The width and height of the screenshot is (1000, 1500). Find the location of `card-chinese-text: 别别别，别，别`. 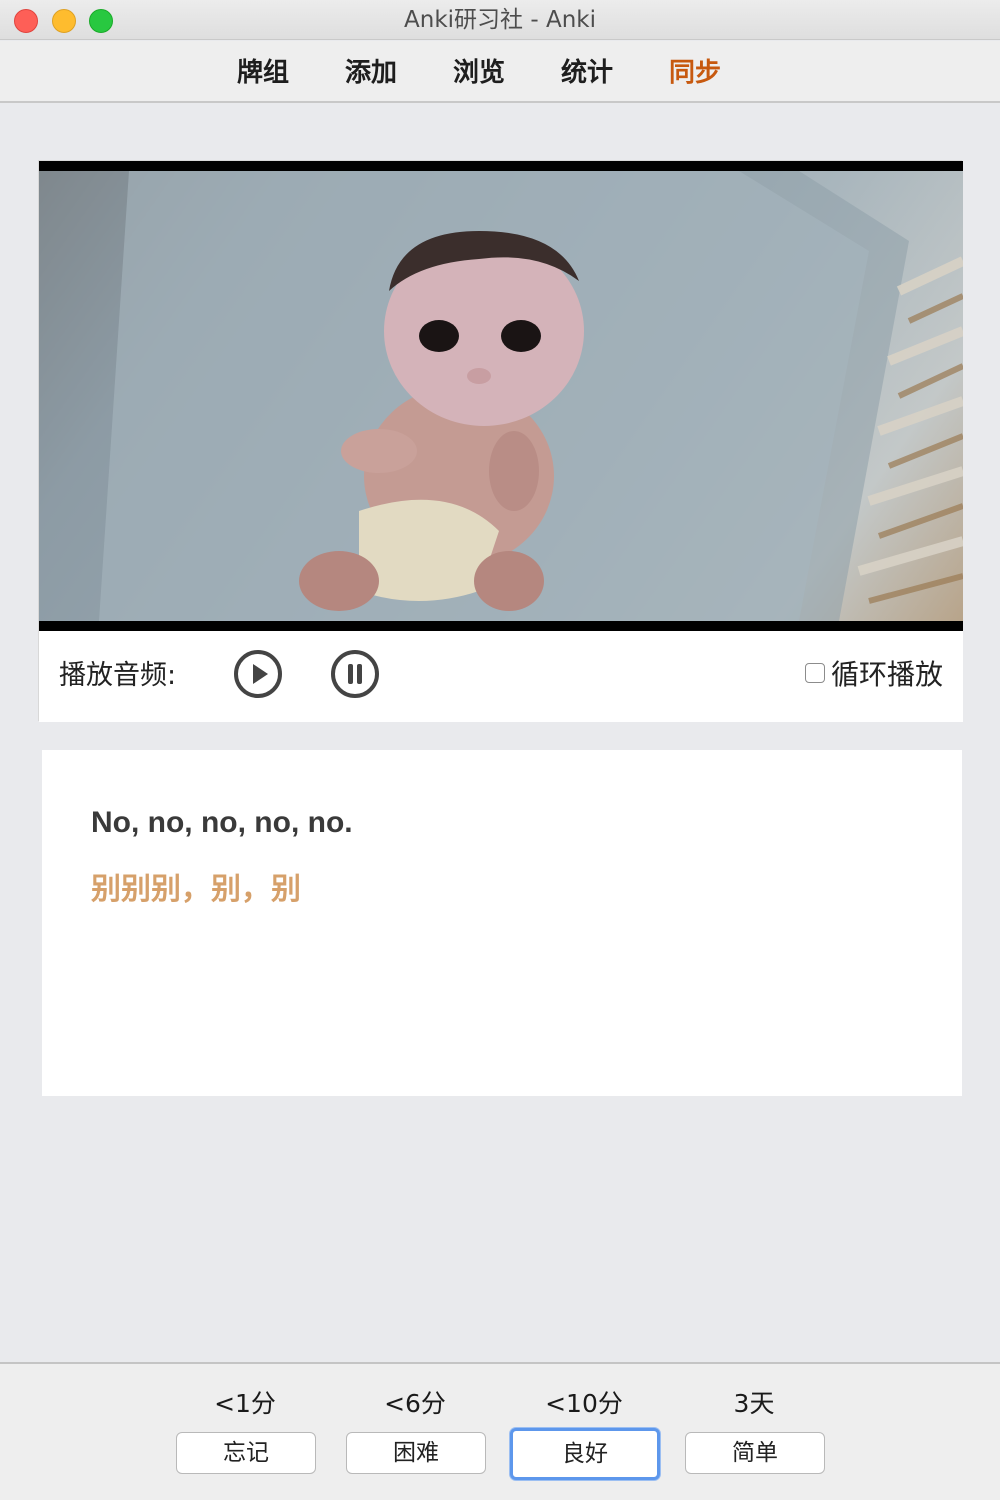

card-chinese-text: 别别别，别，别 is located at coordinates (196, 889).